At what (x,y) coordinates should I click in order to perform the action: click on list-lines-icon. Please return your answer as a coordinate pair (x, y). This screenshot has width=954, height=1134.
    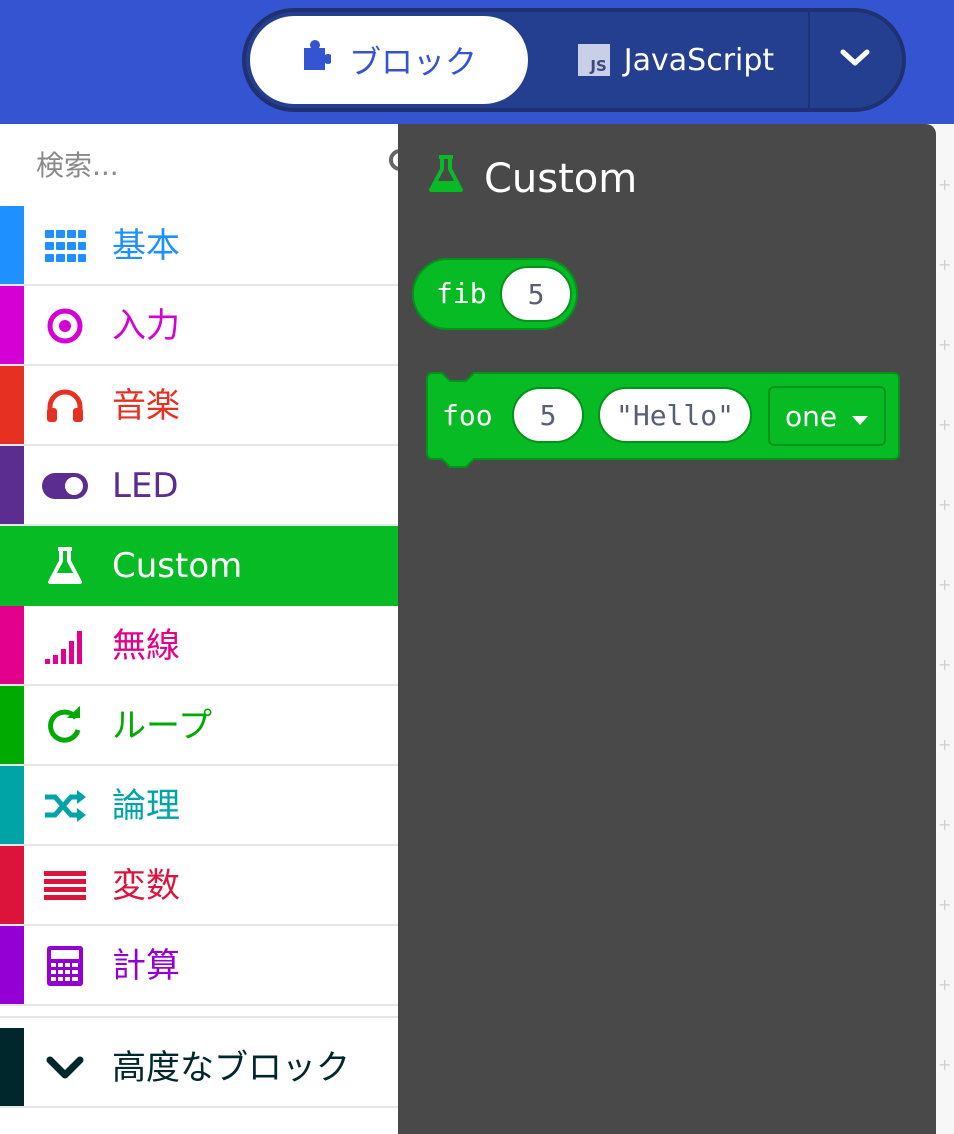
    Looking at the image, I should click on (65, 886).